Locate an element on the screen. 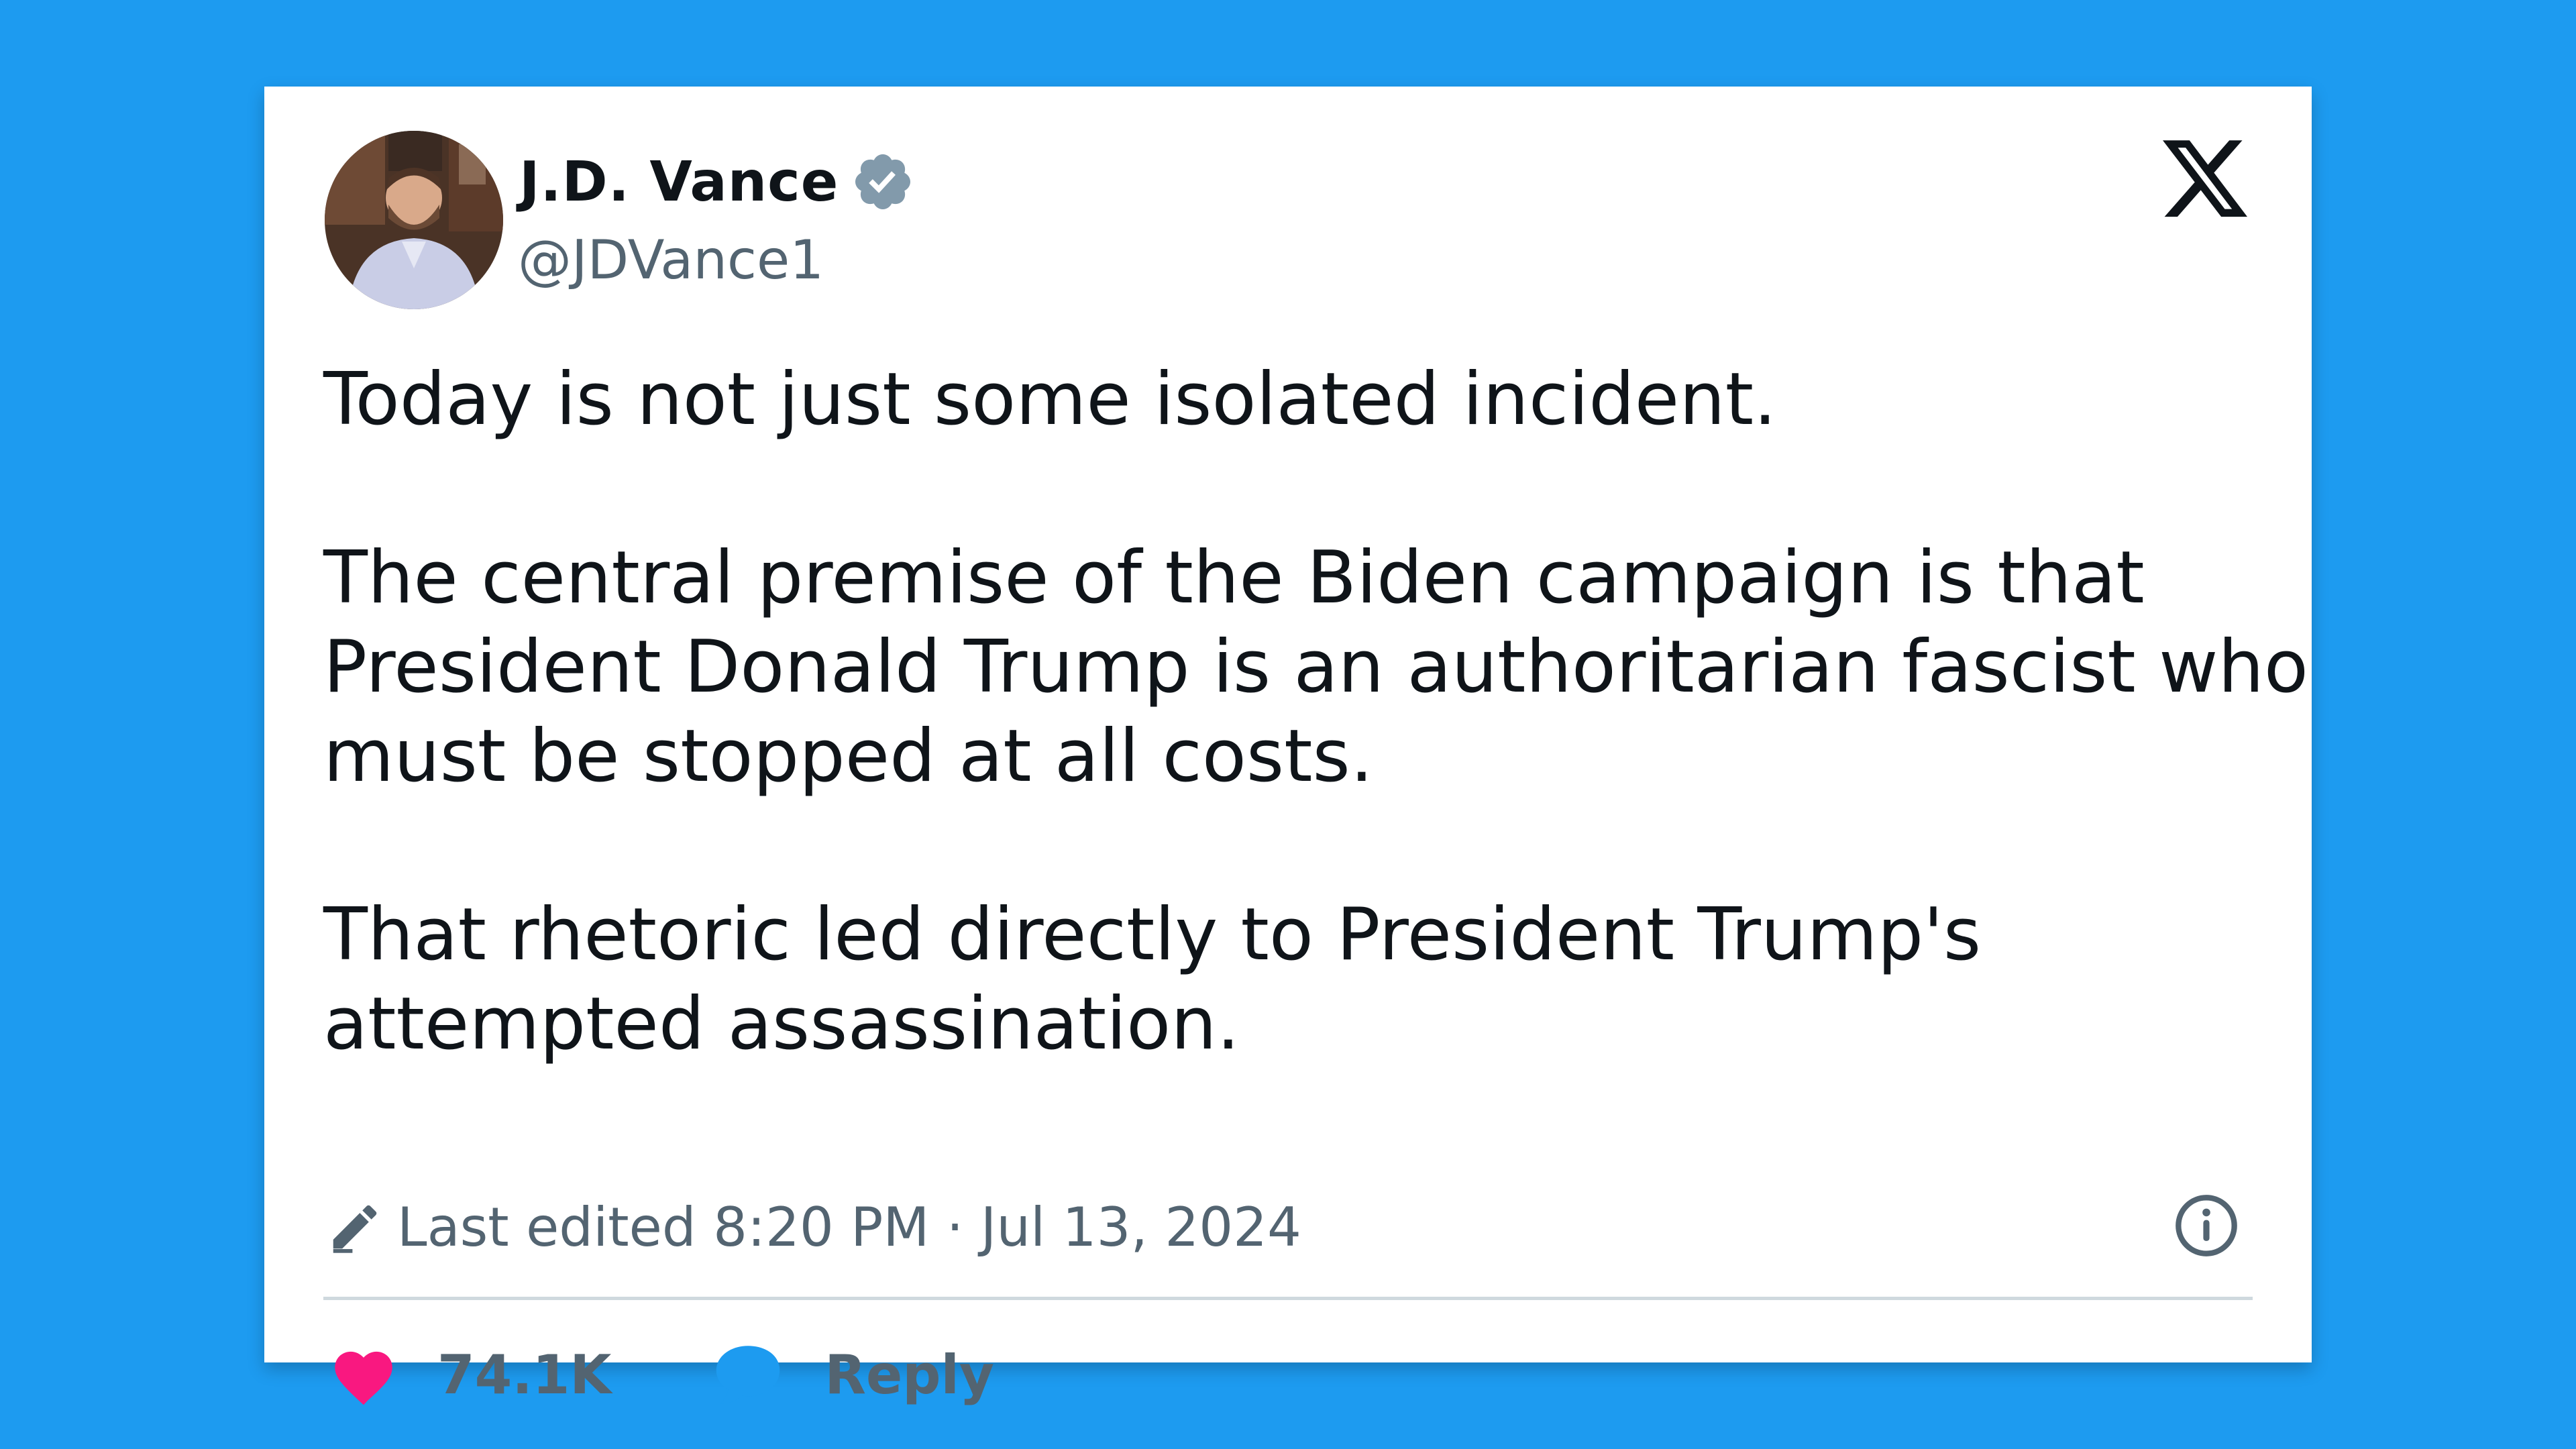 The image size is (2576, 1449). tweet-line: must be stopped at all costs. is located at coordinates (848, 756).